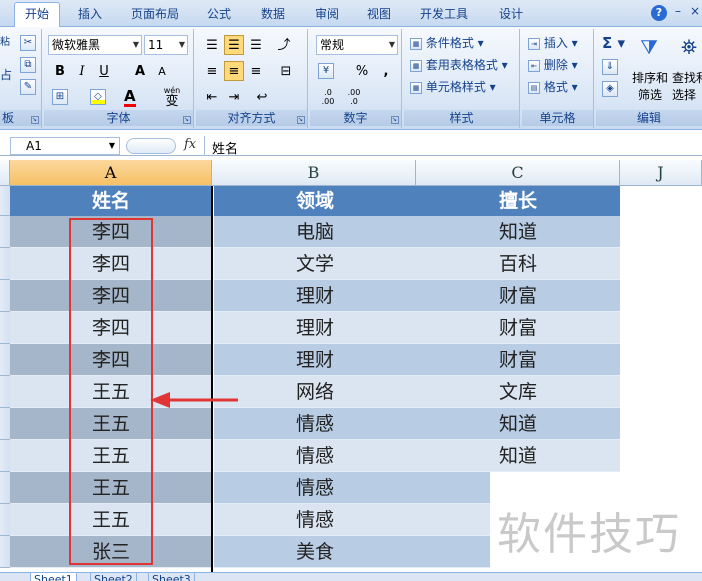 This screenshot has height=581, width=702. What do you see at coordinates (610, 67) in the screenshot?
I see `fill-icon: ⇓` at bounding box center [610, 67].